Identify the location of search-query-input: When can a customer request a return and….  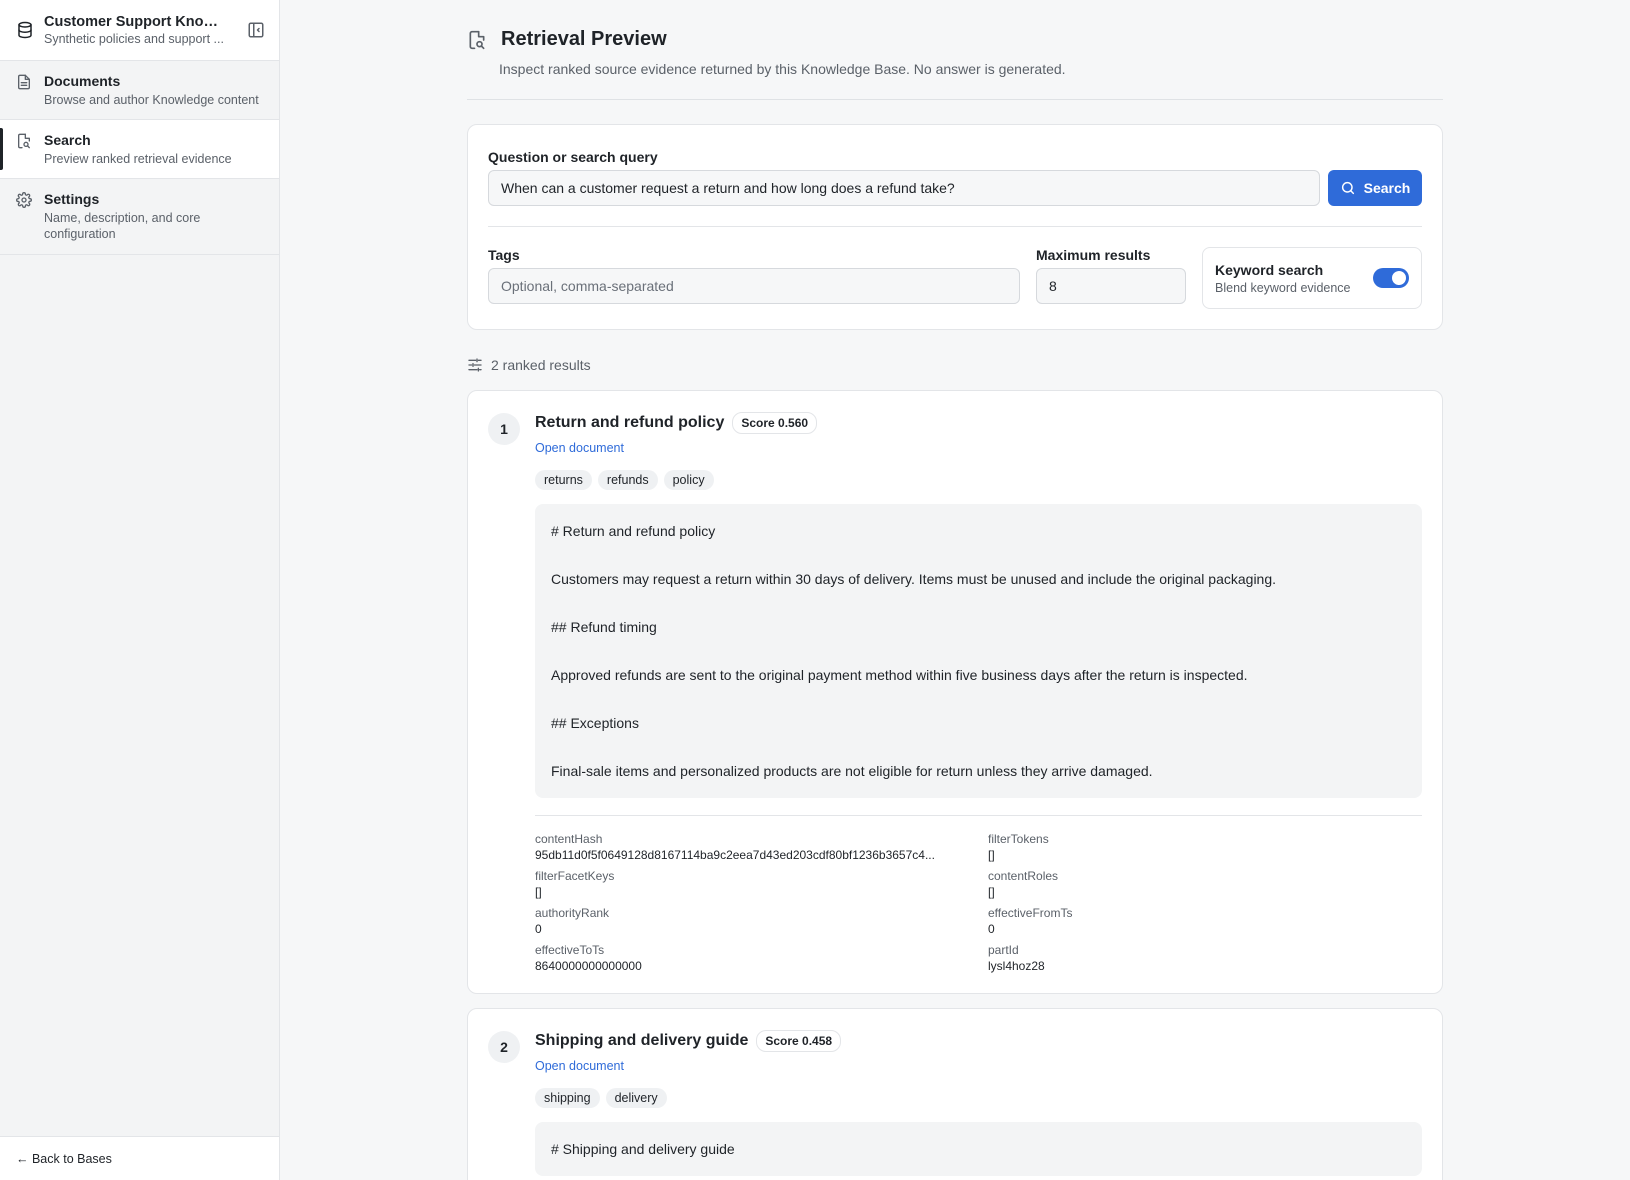
(904, 188).